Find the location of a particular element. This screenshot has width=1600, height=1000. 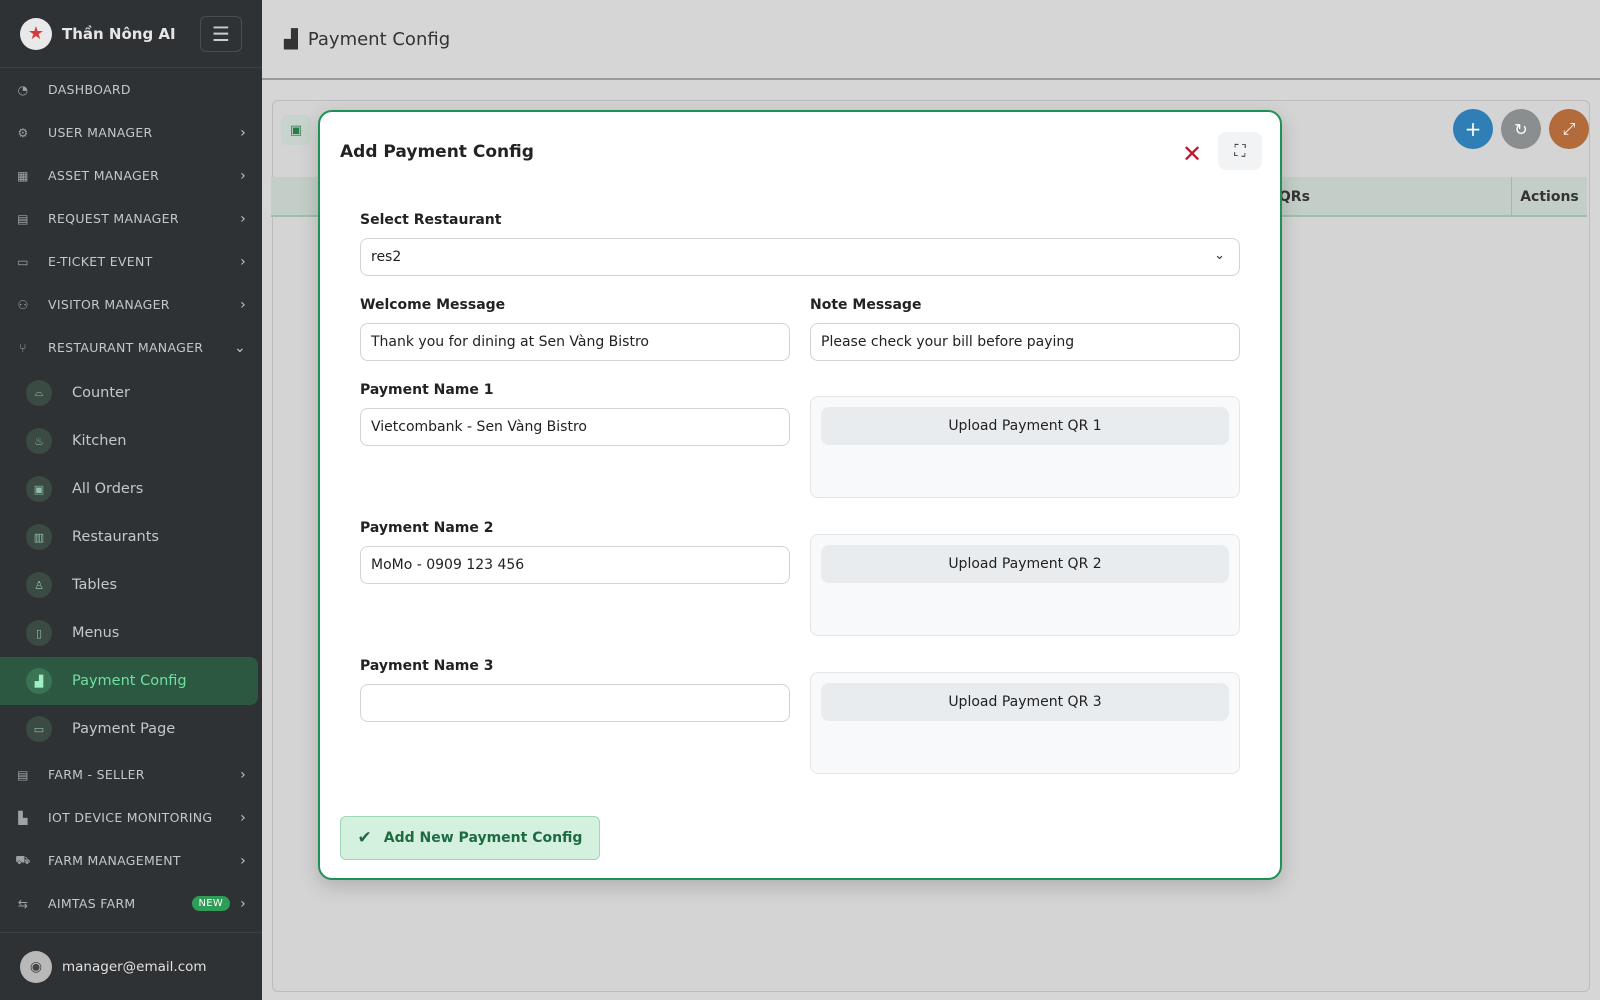

handshake-icon: ⇆ is located at coordinates (23, 903).